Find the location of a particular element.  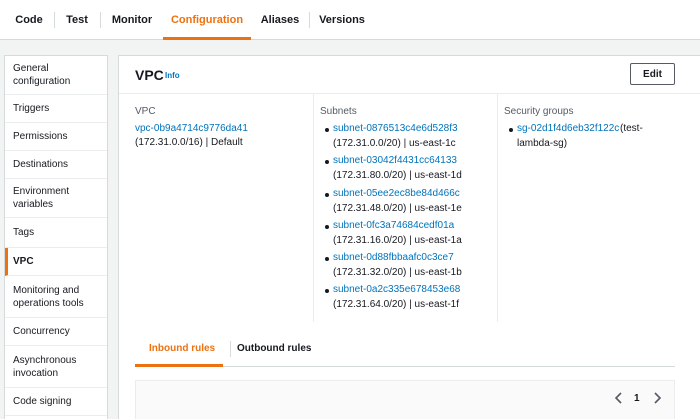

pagination-next is located at coordinates (657, 399).